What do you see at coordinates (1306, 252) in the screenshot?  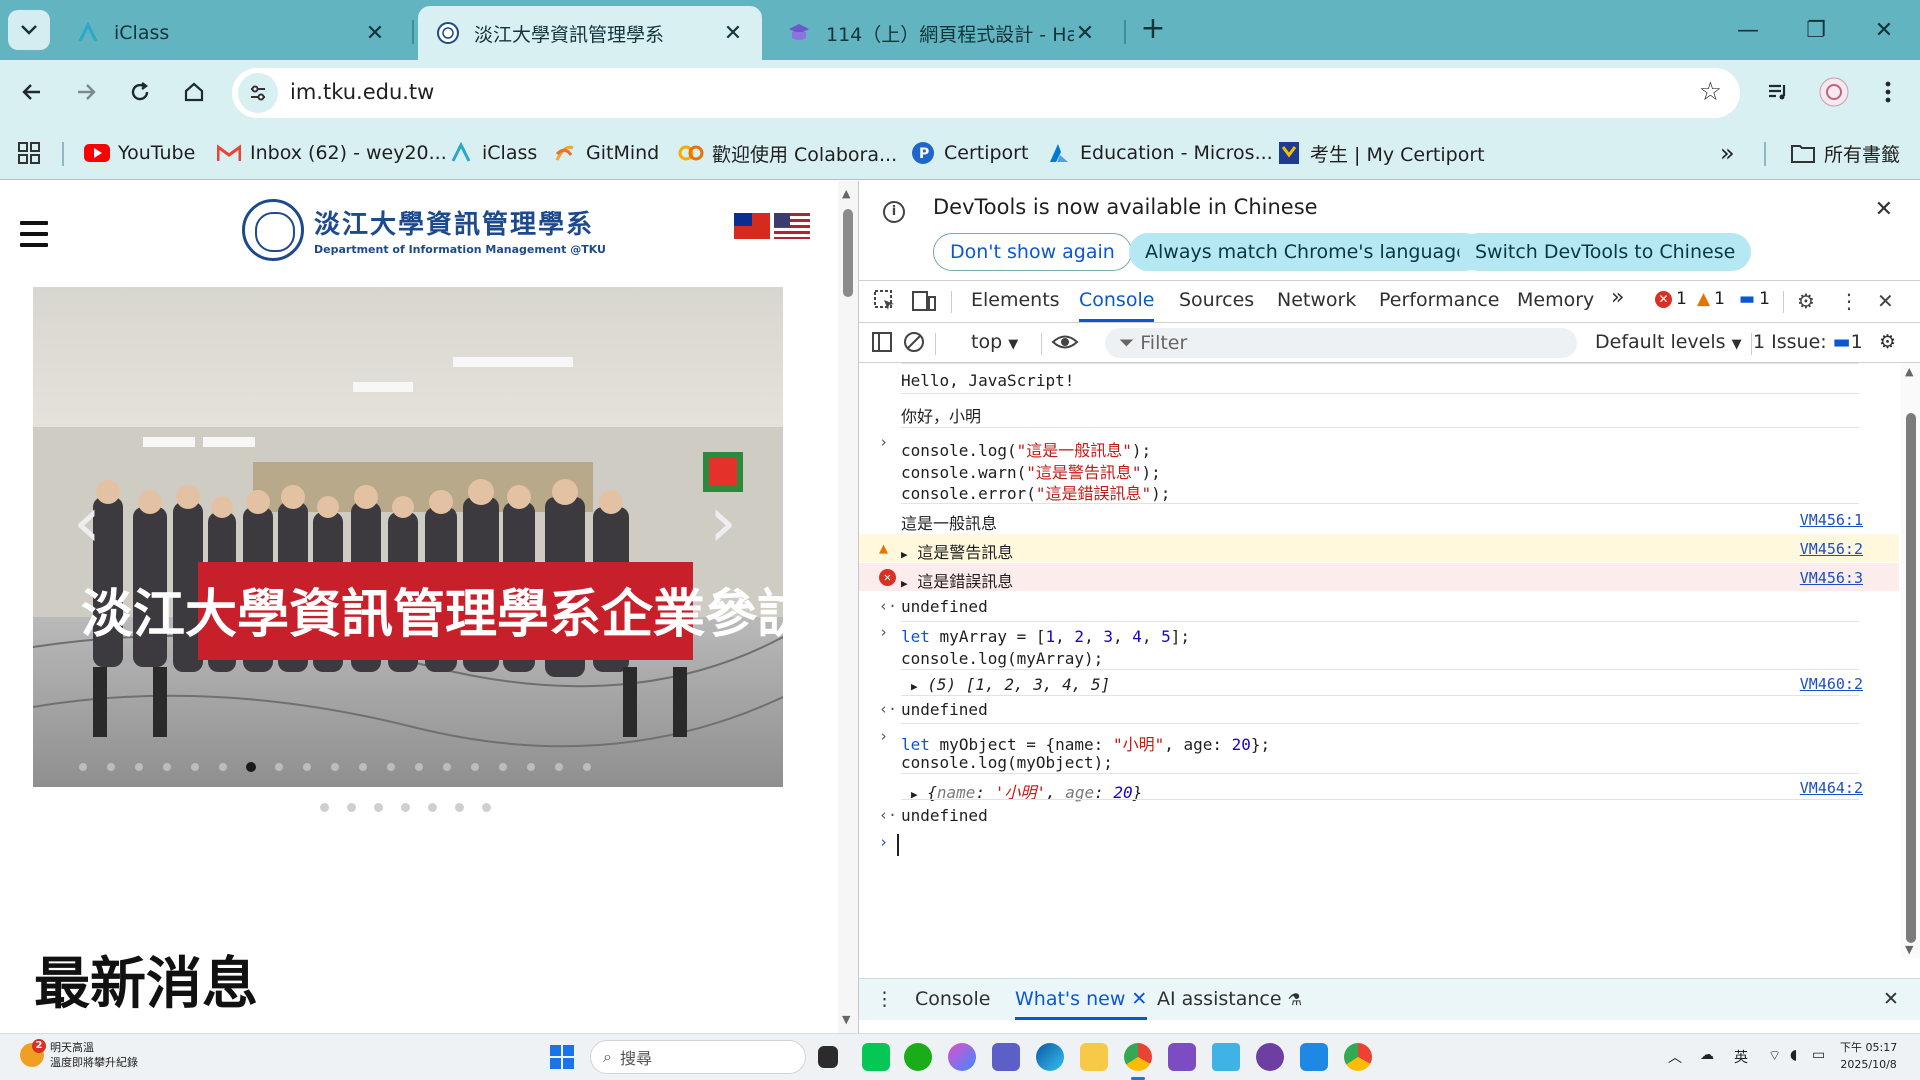 I see `match-language-button: Always match Chrome's language` at bounding box center [1306, 252].